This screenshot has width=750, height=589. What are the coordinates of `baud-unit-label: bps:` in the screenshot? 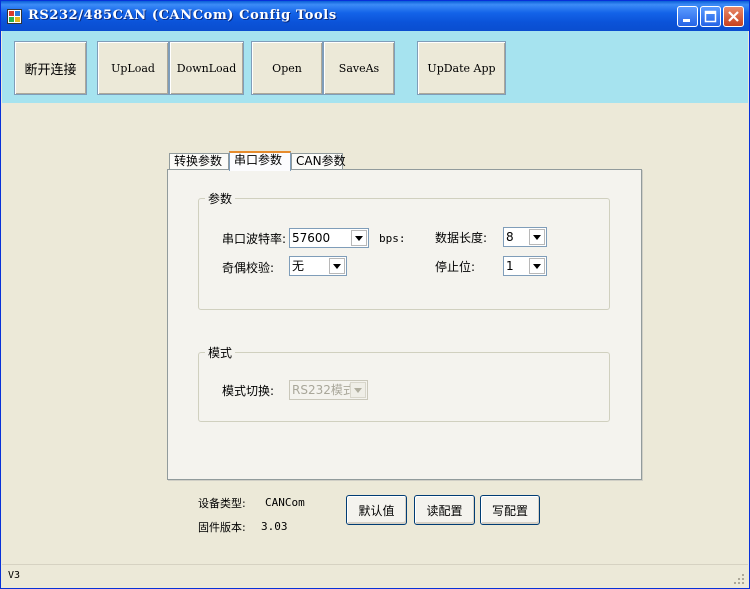 It's located at (392, 238).